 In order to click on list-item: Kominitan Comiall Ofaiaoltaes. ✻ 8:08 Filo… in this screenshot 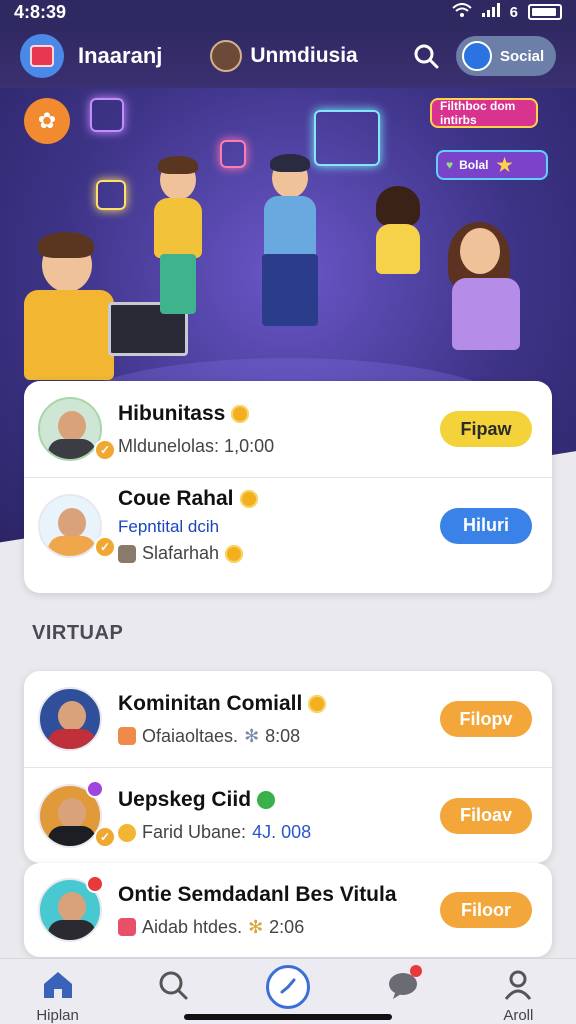, I will do `click(288, 719)`.